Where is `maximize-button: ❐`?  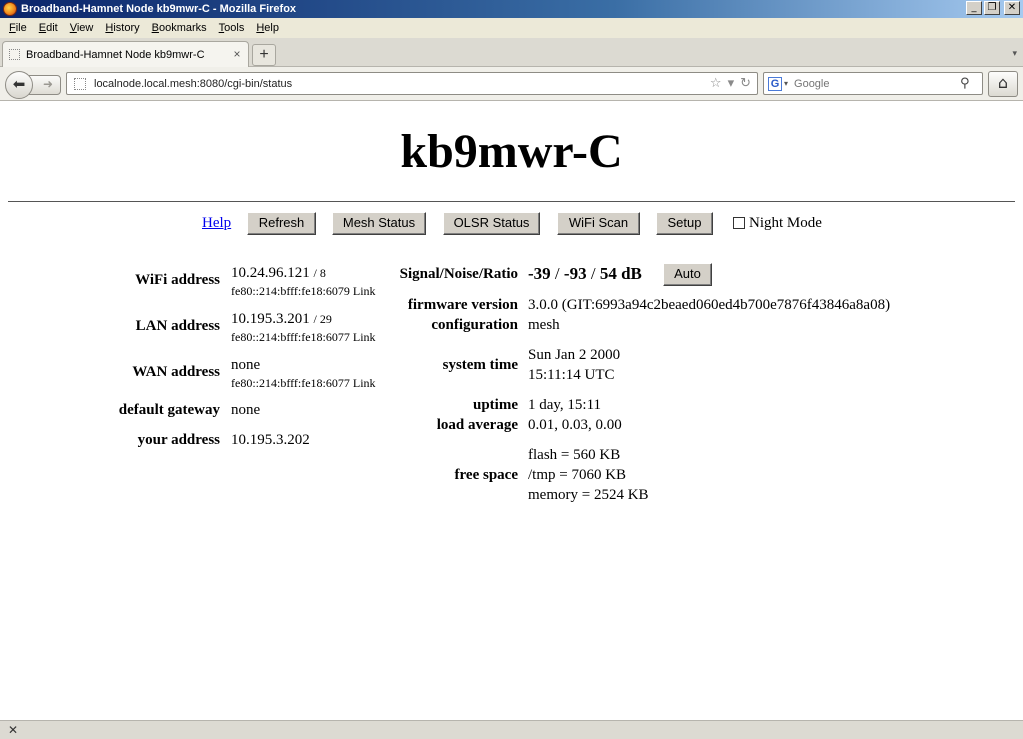
maximize-button: ❐ is located at coordinates (992, 8).